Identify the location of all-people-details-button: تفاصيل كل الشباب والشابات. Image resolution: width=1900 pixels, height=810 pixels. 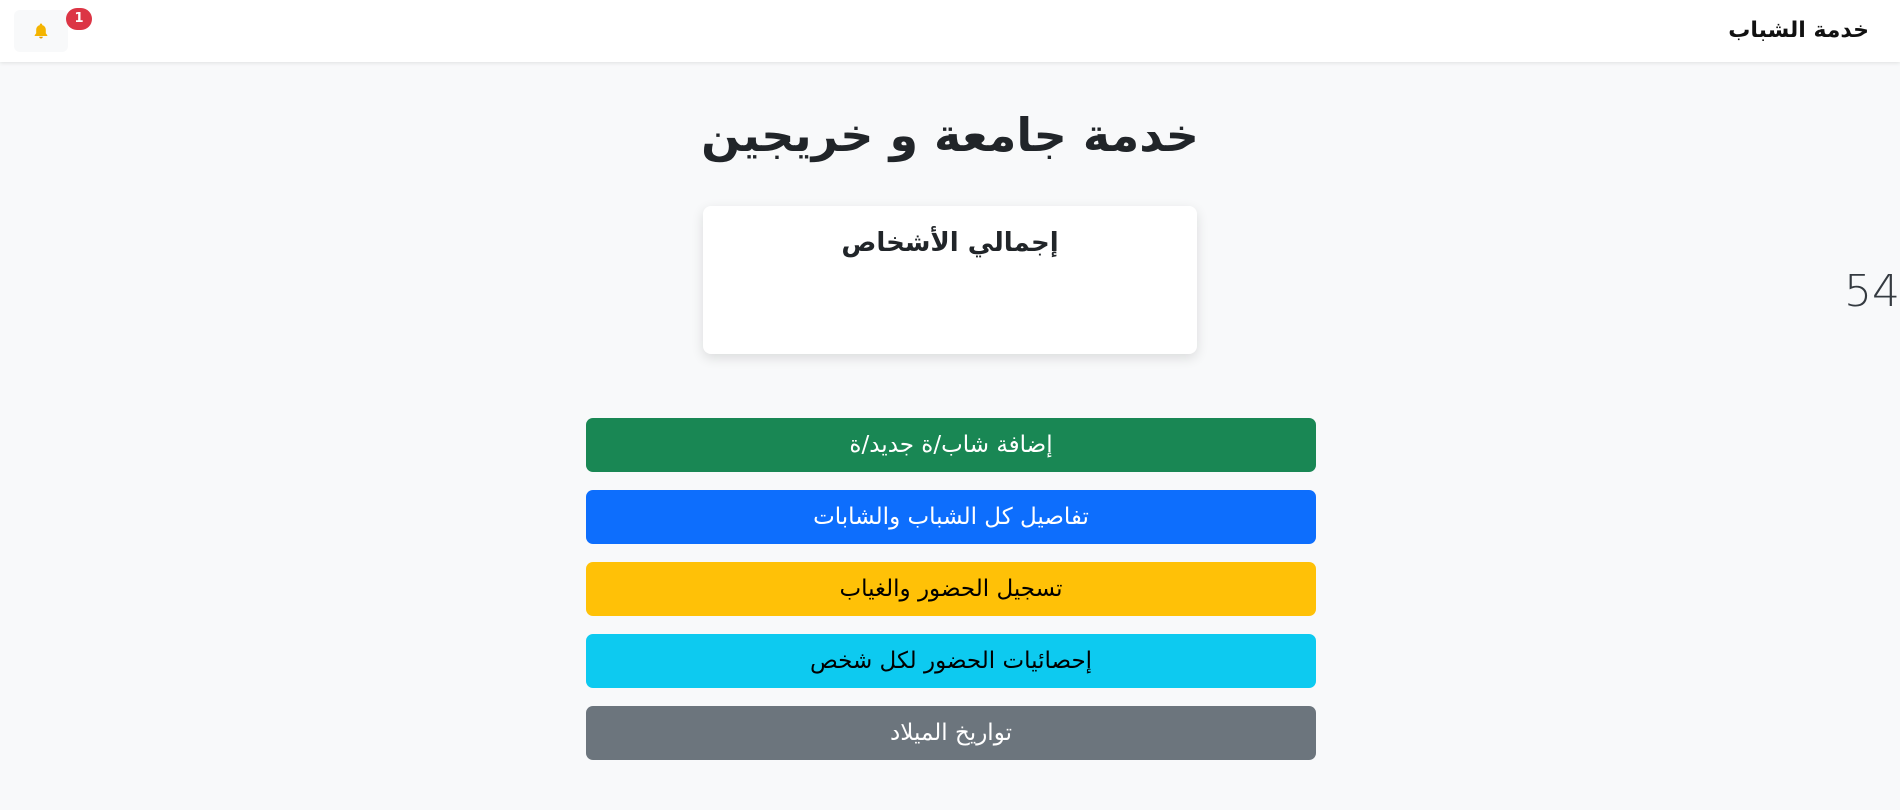
(951, 517).